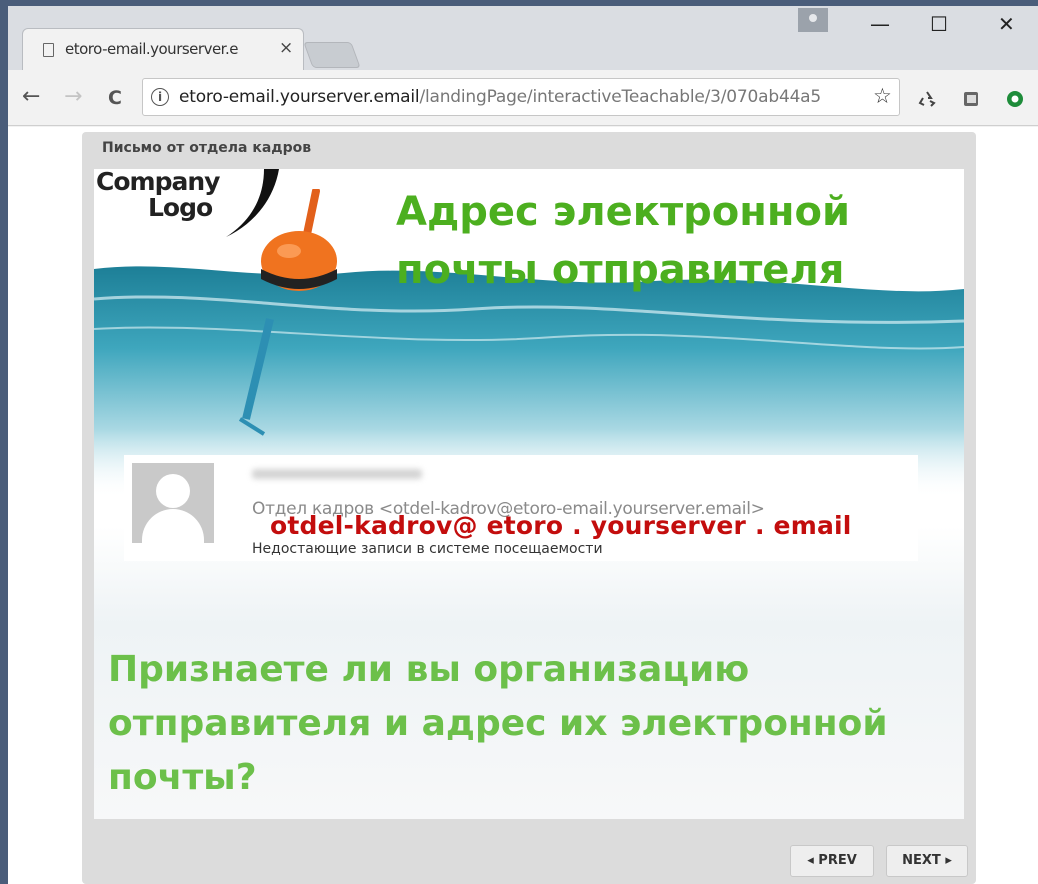 The width and height of the screenshot is (1038, 884). What do you see at coordinates (31, 96) in the screenshot?
I see `back-button: ←` at bounding box center [31, 96].